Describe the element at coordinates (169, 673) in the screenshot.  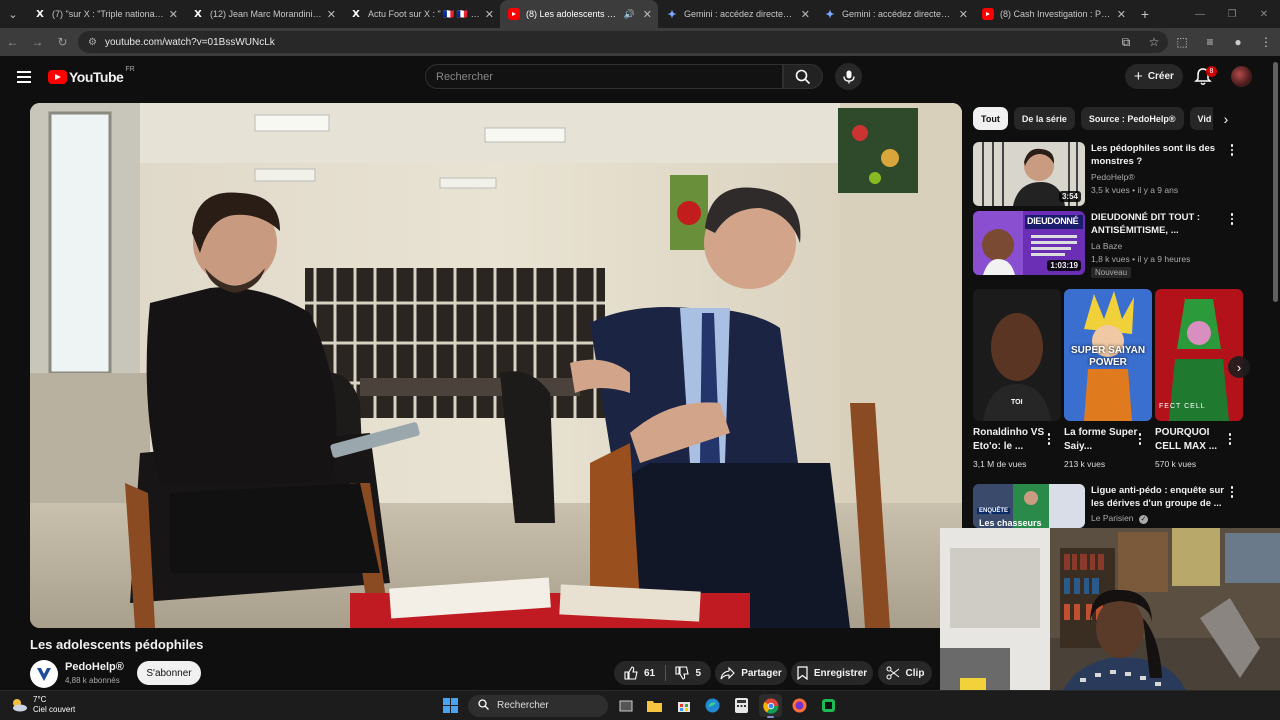
I see `subscribe-button: S'abonner` at that location.